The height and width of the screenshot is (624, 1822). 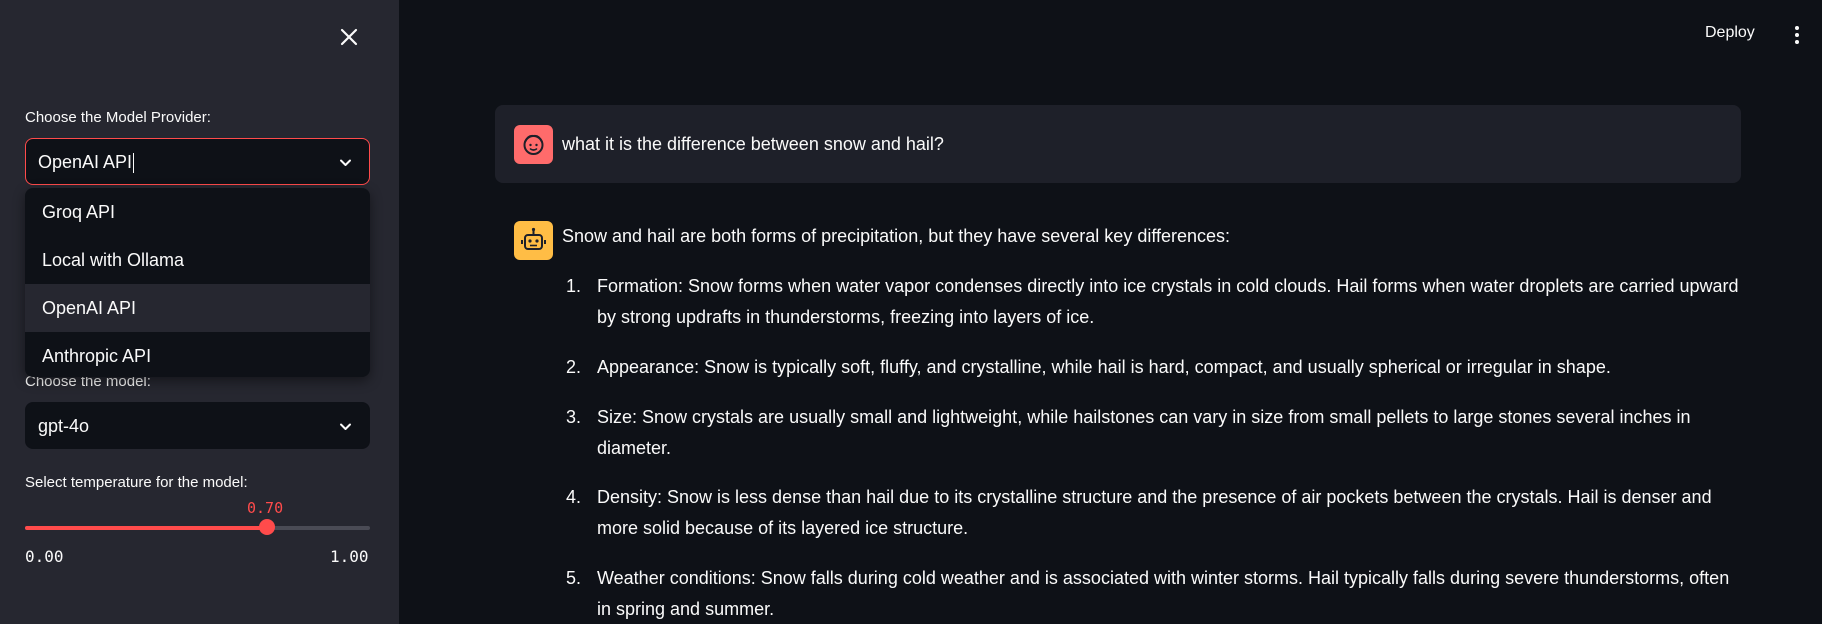 I want to click on list-item-number: 4., so click(x=574, y=497).